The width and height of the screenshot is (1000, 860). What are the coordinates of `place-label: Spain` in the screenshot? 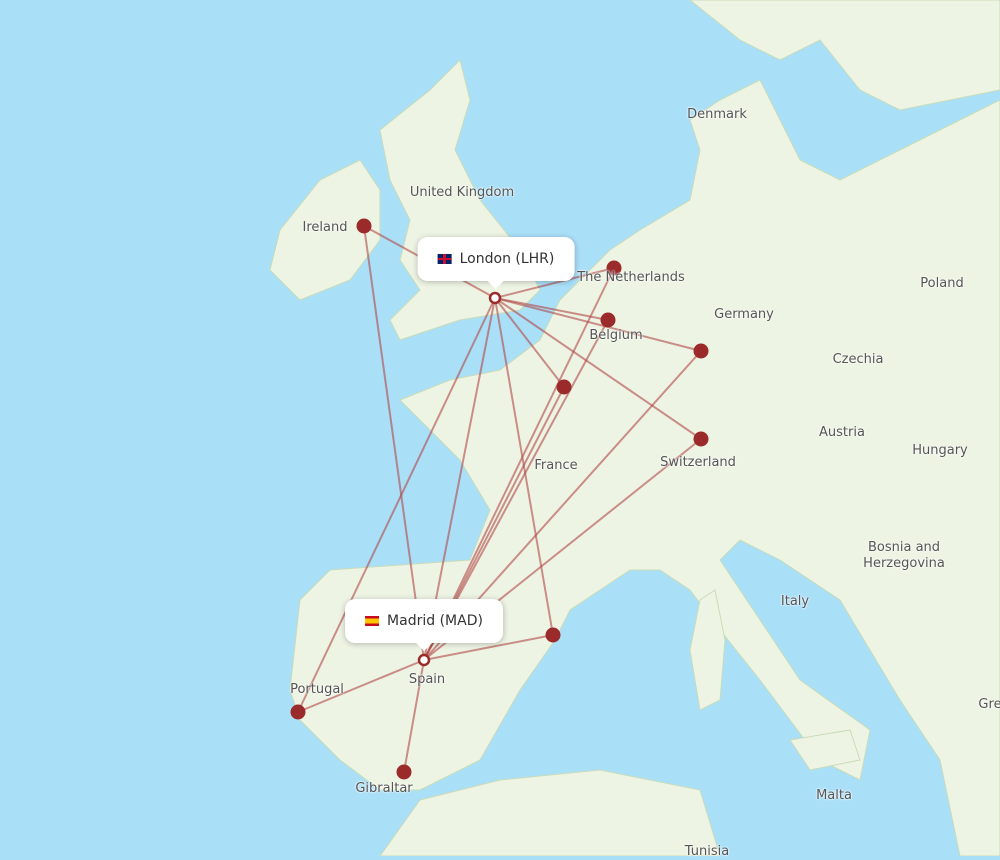 It's located at (427, 679).